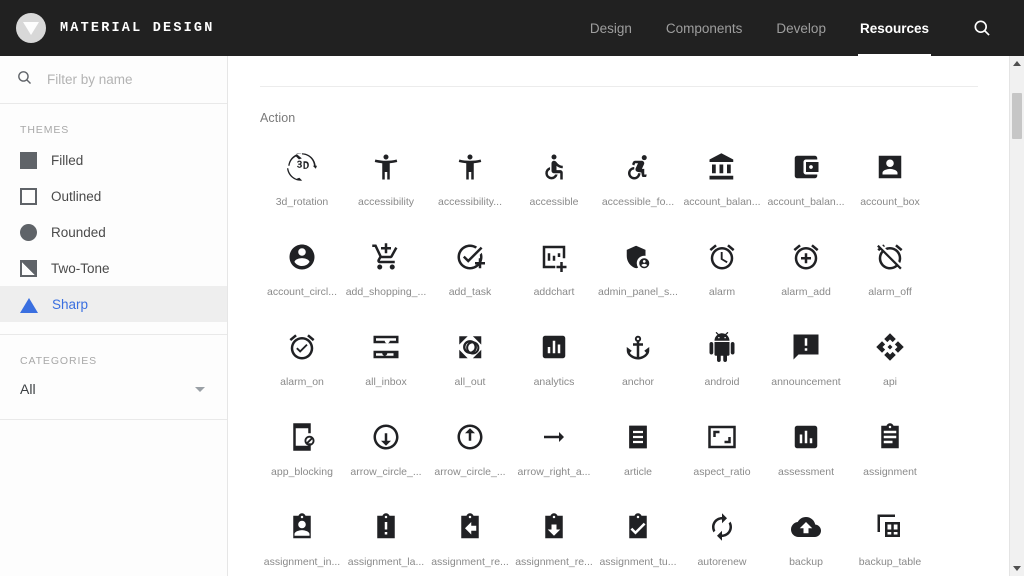  I want to click on icon-cell: autorenew, so click(722, 536).